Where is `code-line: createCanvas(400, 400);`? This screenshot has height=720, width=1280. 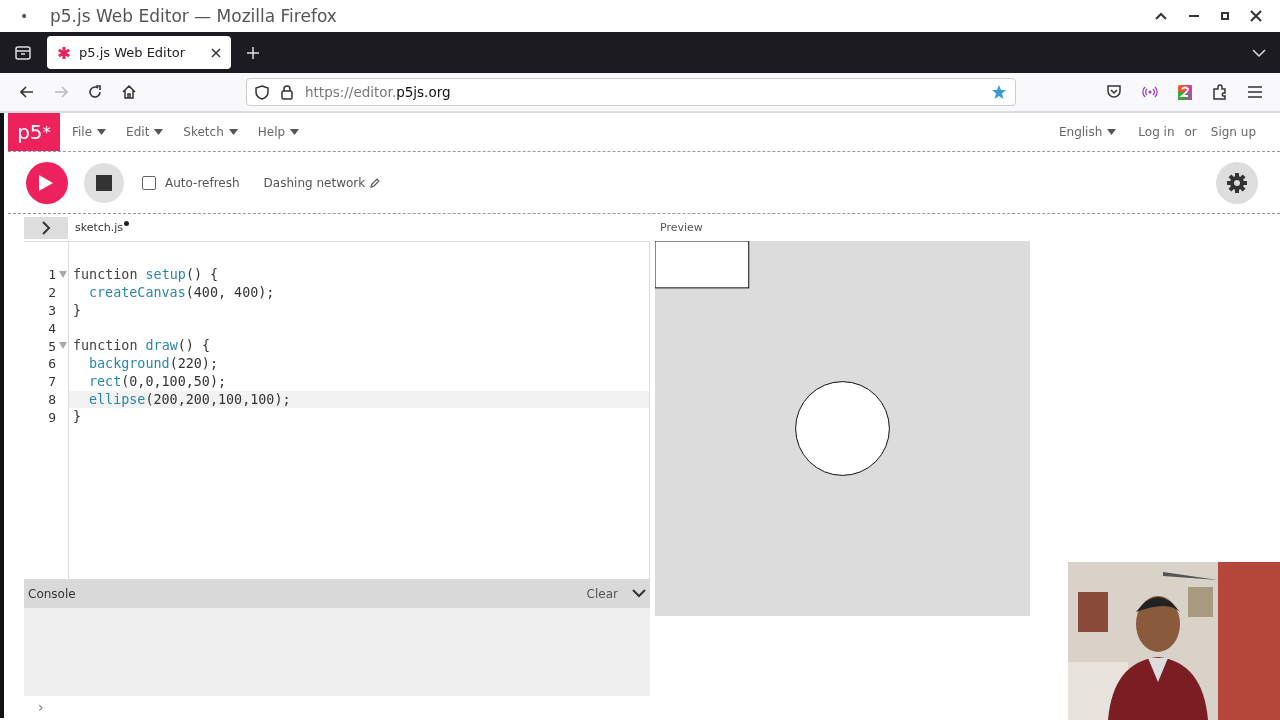
code-line: createCanvas(400, 400); is located at coordinates (182, 292).